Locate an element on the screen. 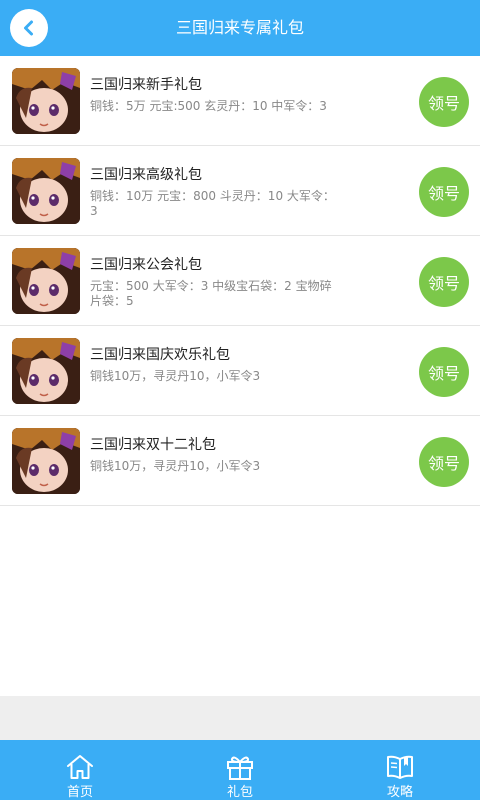 This screenshot has width=480, height=800. gift-item: 三国归来公会礼包 元宝：500 大军令：3 中级宝石袋：2 宝物碎片袋：5 领号 is located at coordinates (240, 281).